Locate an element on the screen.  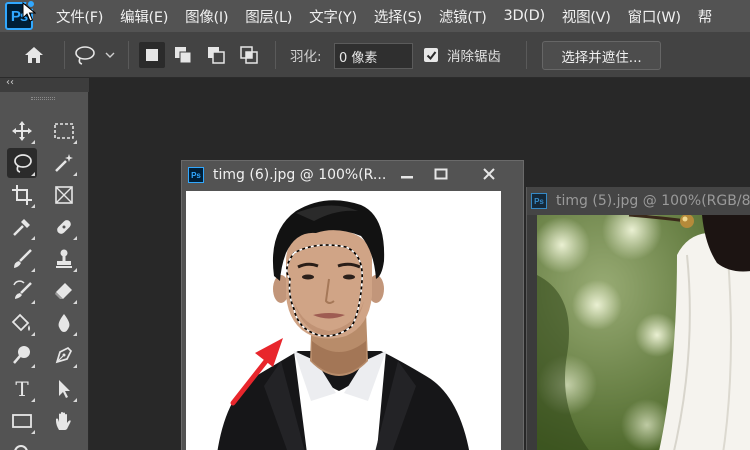
frame-tool-icon is located at coordinates (64, 195).